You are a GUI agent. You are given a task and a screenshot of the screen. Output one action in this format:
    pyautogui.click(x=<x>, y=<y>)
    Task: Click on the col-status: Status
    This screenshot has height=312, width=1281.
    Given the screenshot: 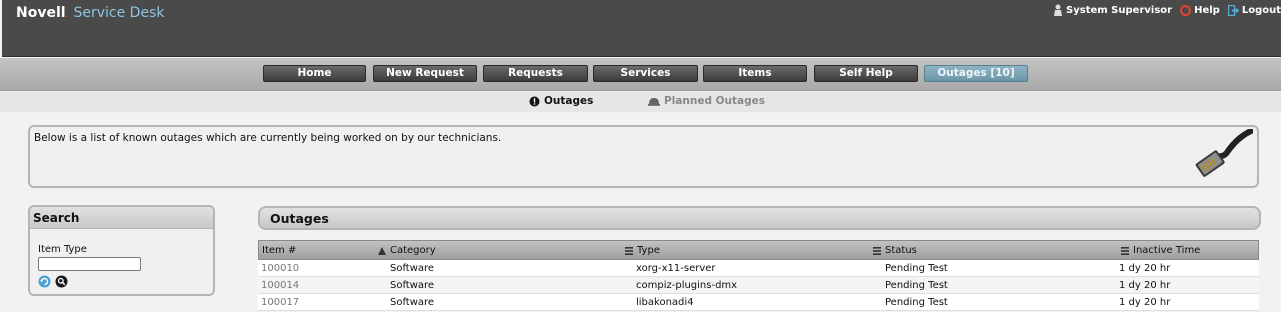 What is the action you would take?
    pyautogui.click(x=895, y=250)
    